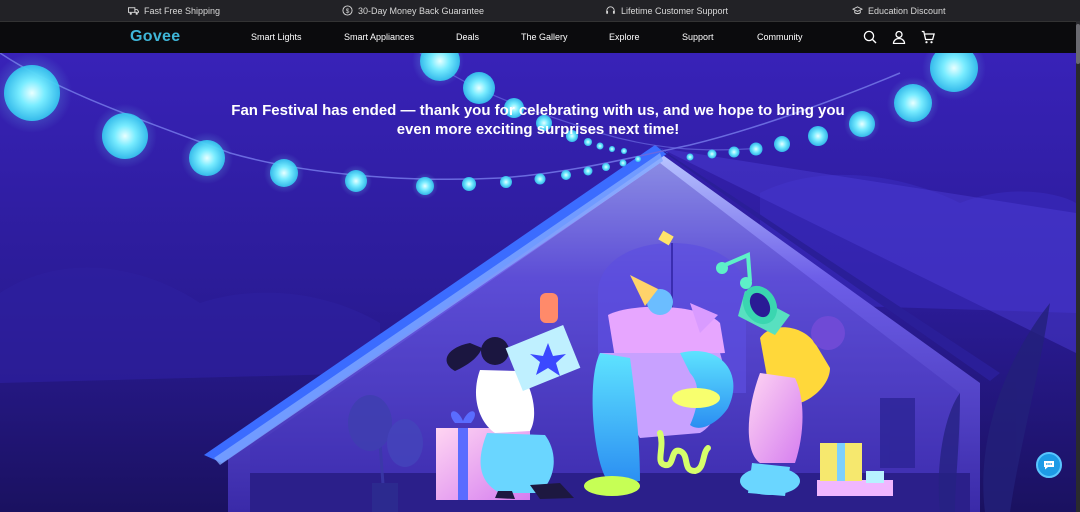 This screenshot has width=1080, height=512. I want to click on nav-community: Community, so click(780, 37).